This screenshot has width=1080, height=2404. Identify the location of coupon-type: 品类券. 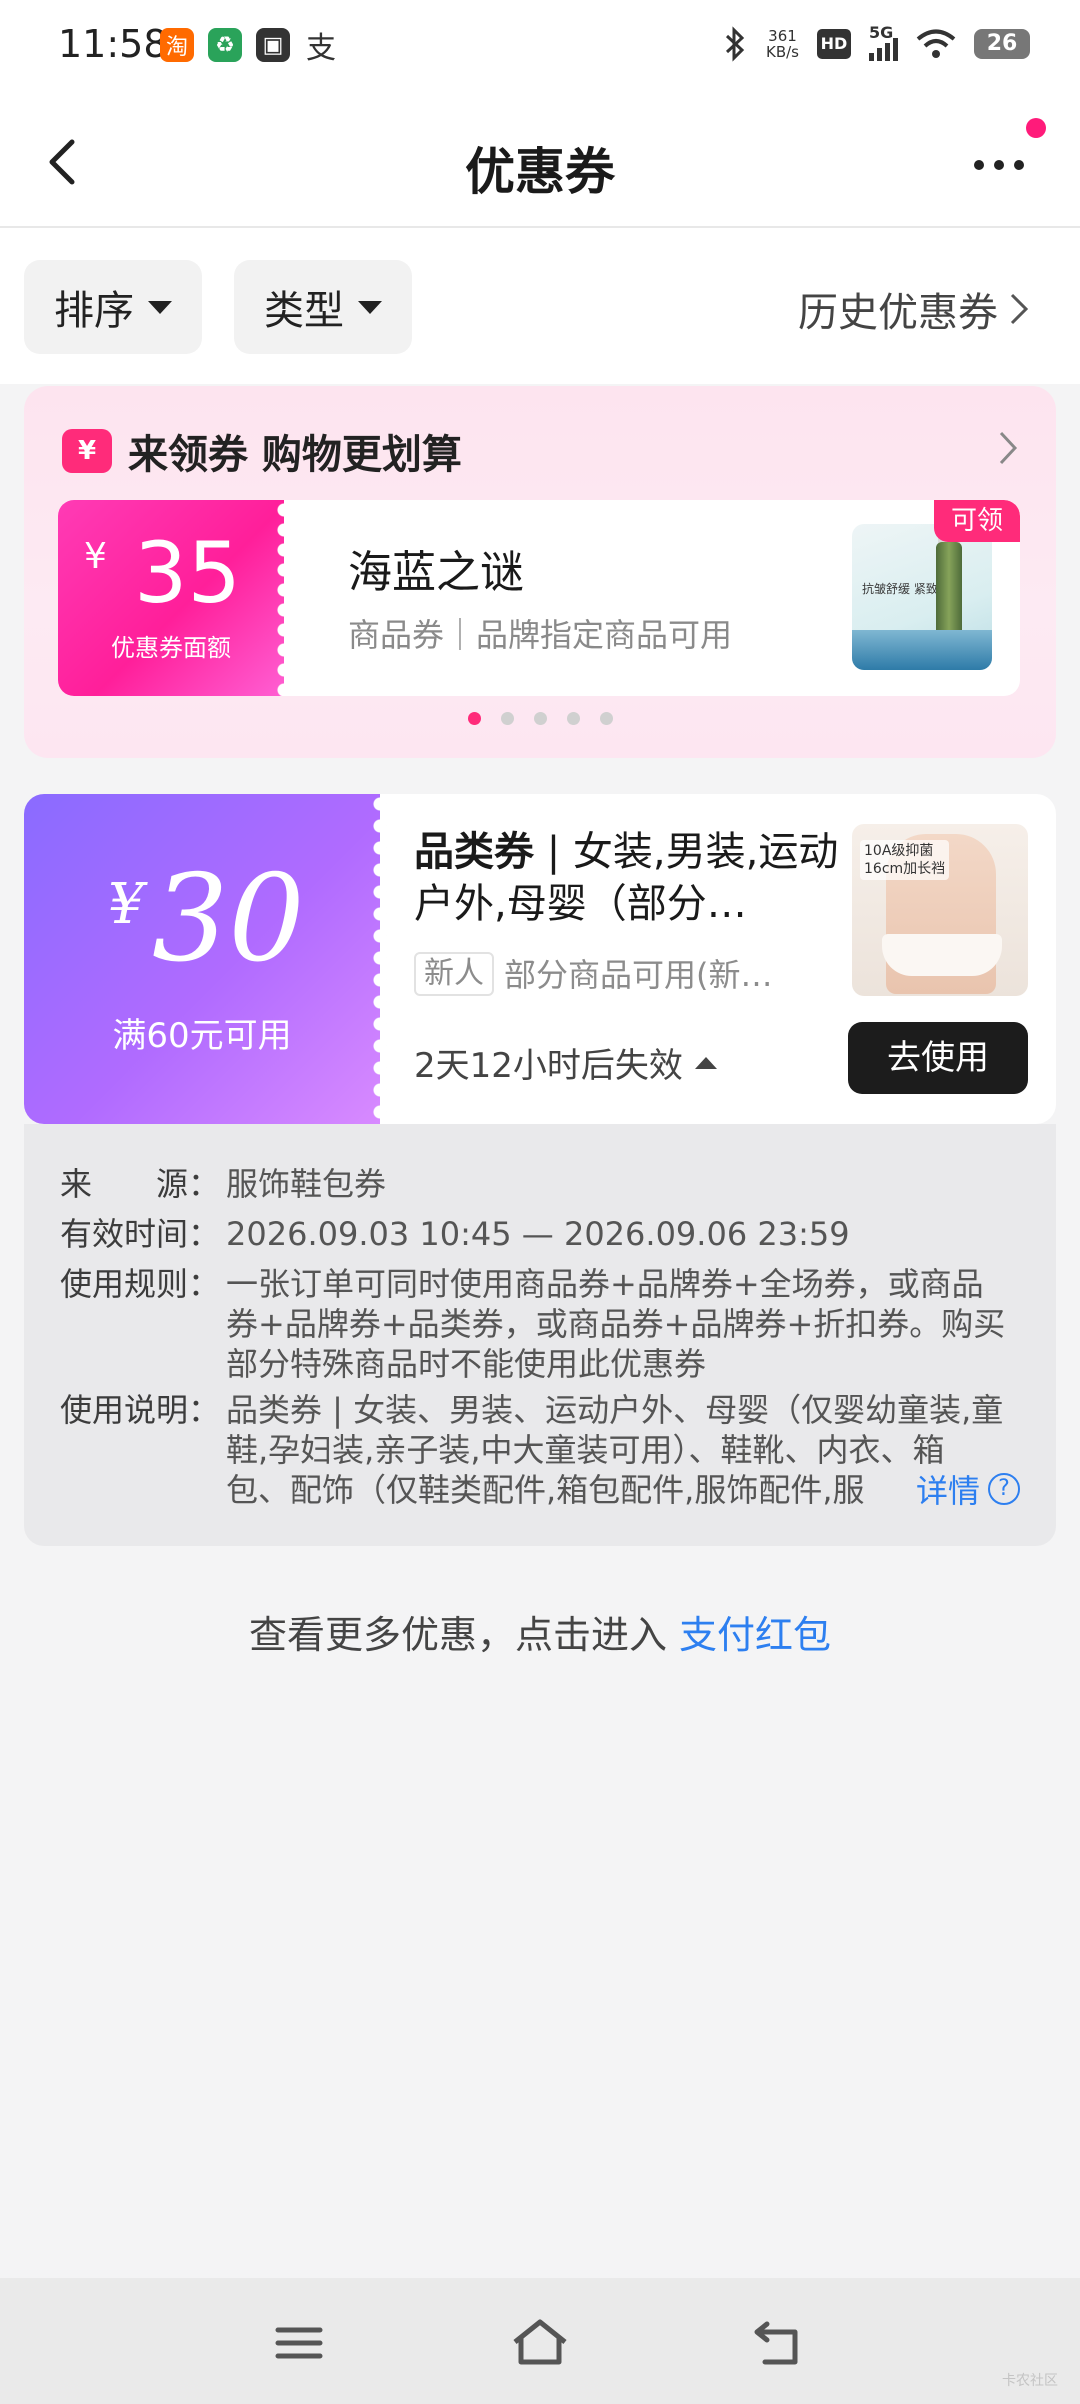
(474, 852).